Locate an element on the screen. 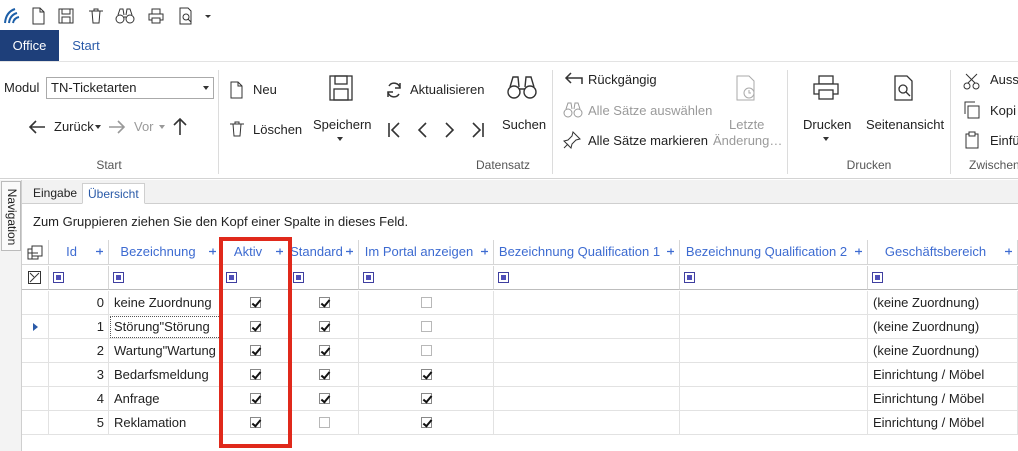 Image resolution: width=1018 pixels, height=451 pixels. save-dropdown-icon is located at coordinates (340, 139).